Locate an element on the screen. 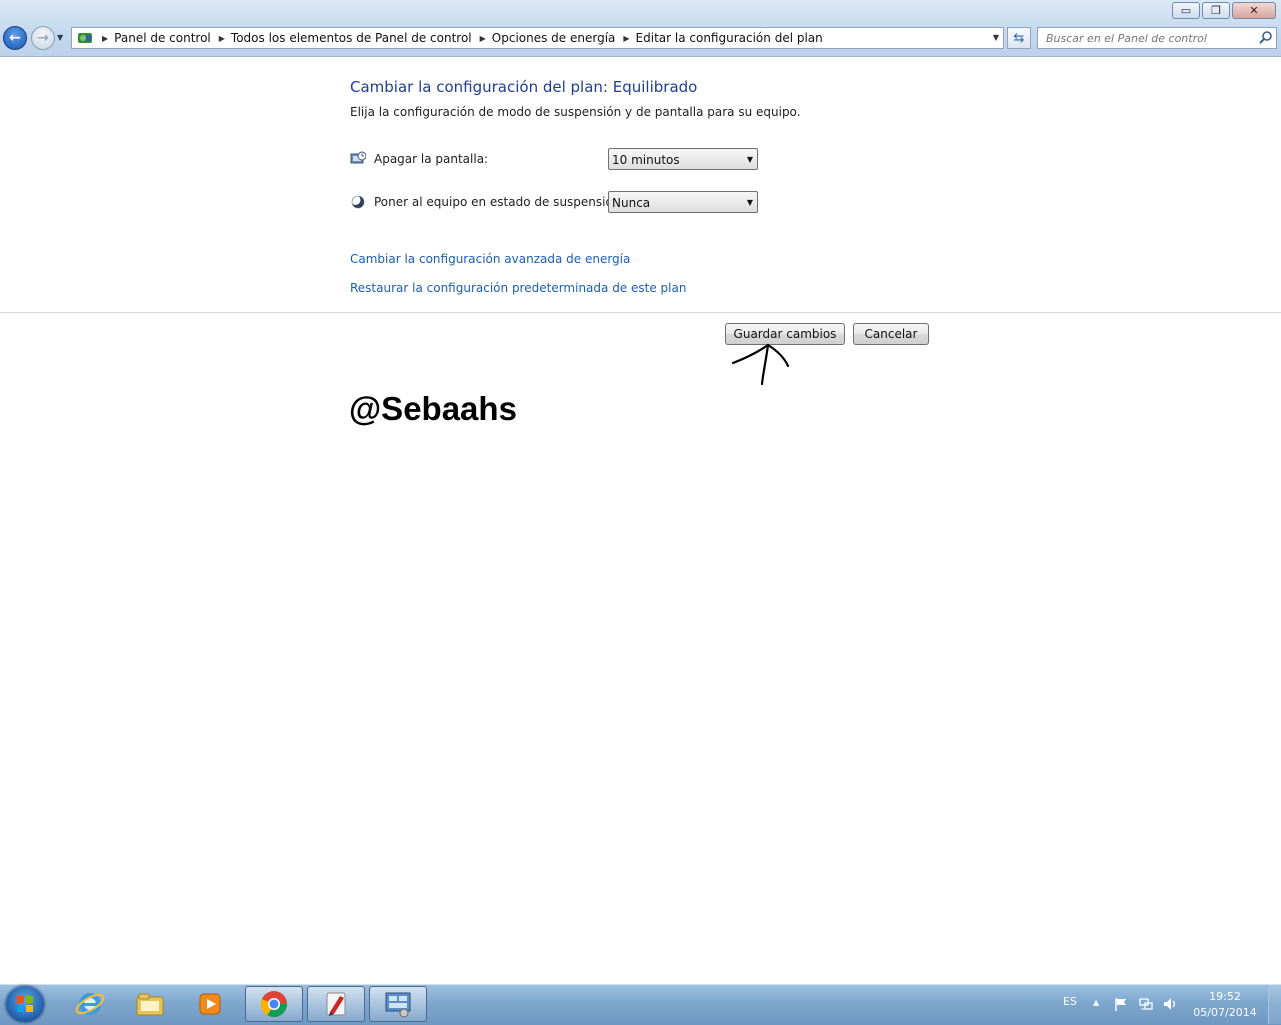  paint-app-icon is located at coordinates (336, 1004).